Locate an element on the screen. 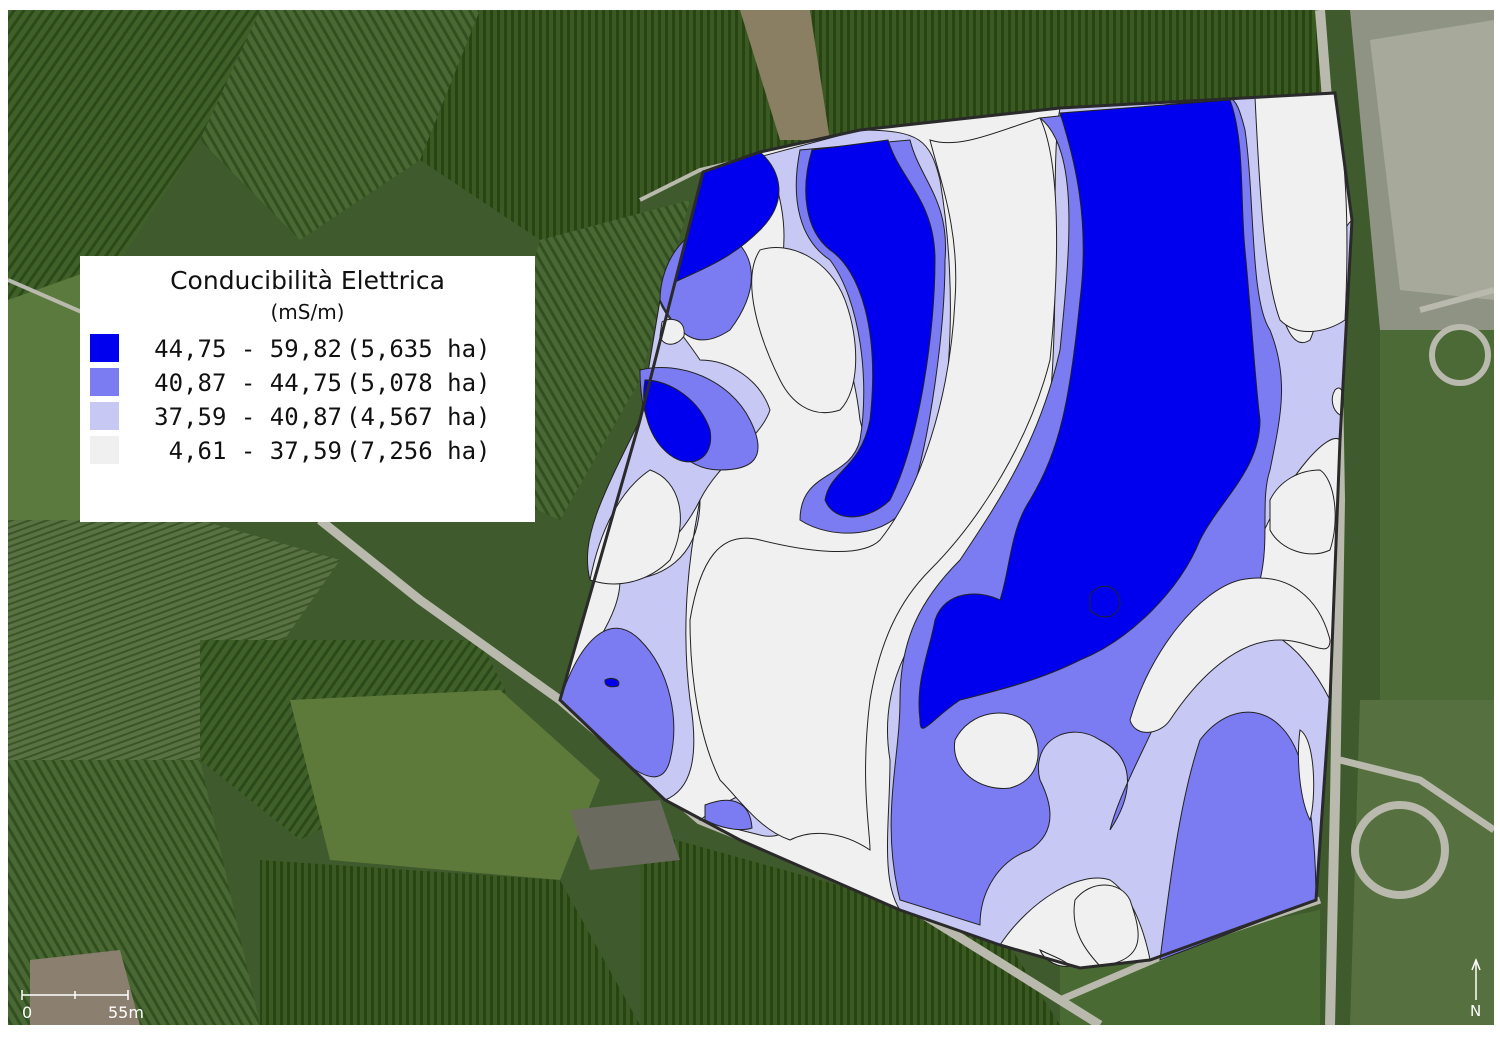 The image size is (1500, 1055). scale-bar-end-label: 55m is located at coordinates (126, 1012).